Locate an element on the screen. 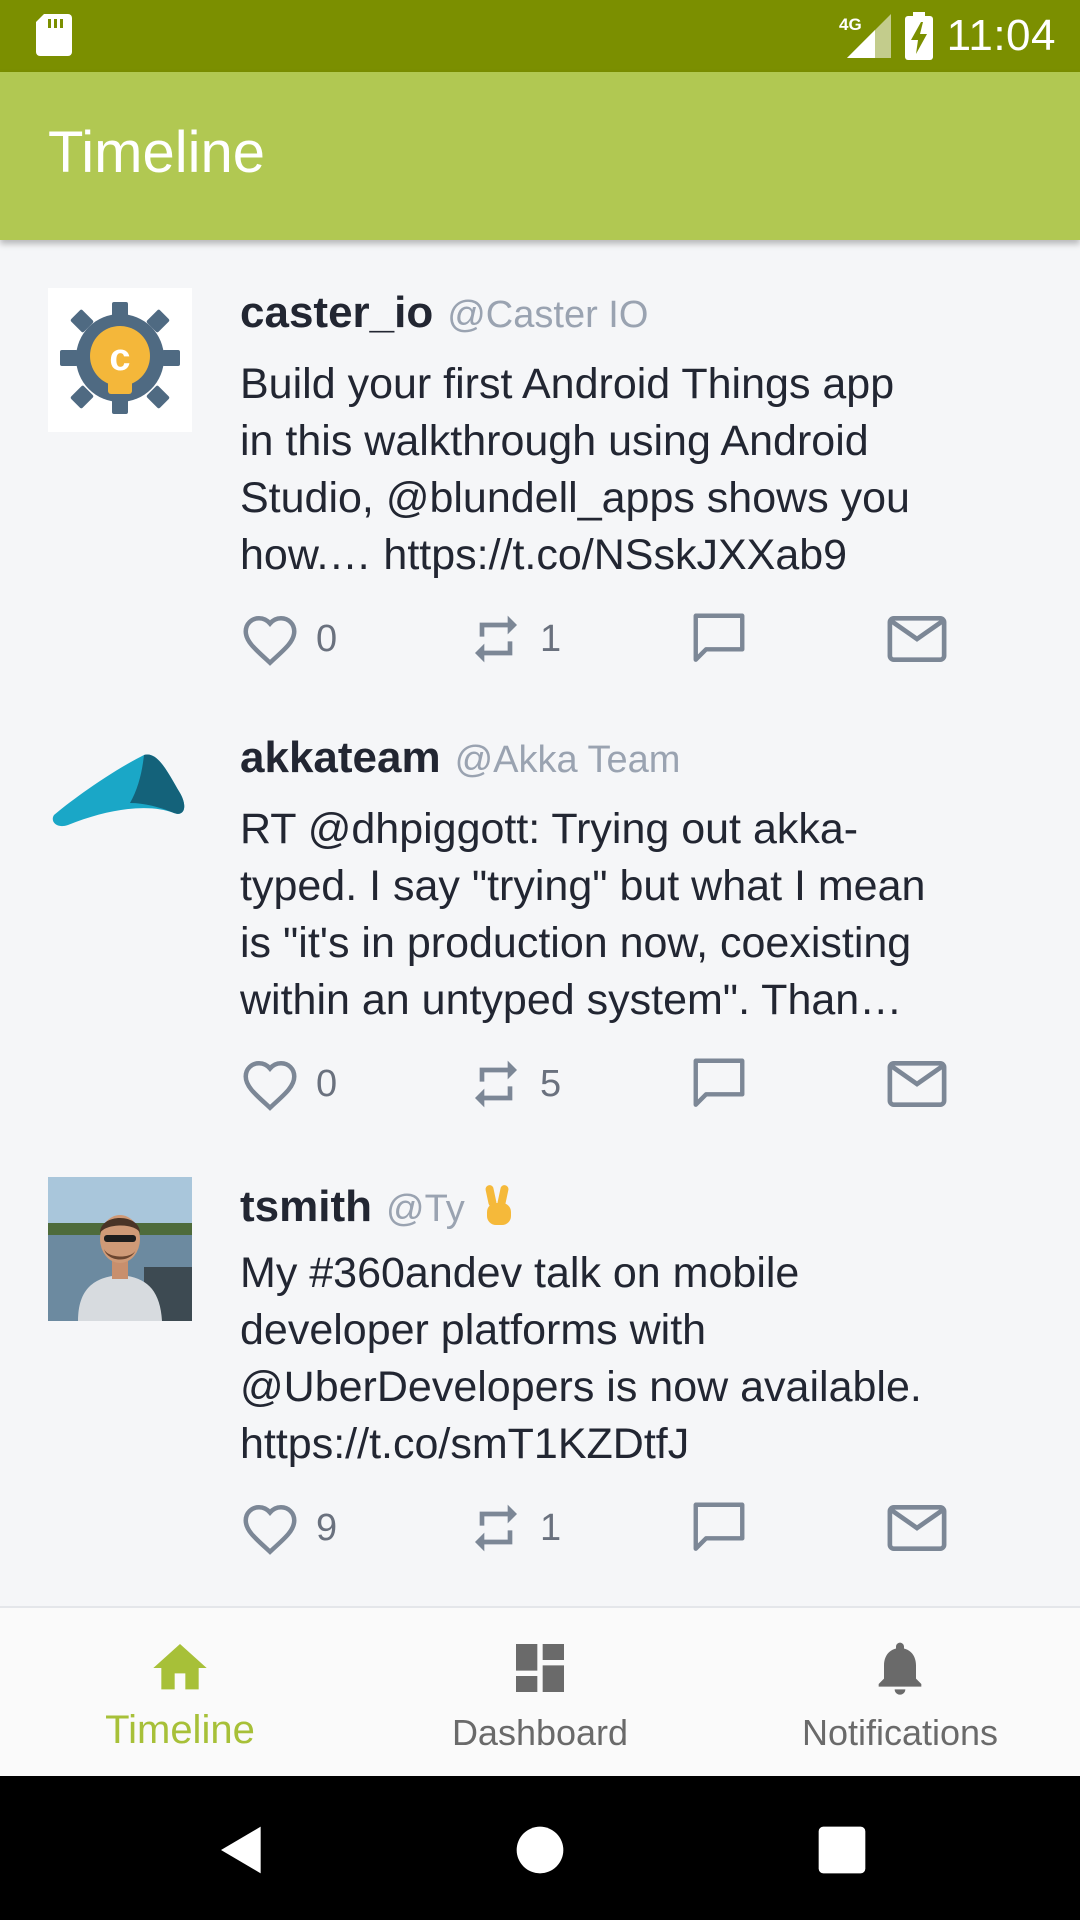 Image resolution: width=1080 pixels, height=1920 pixels. tweet-header: akkateam @Akka Team is located at coordinates (635, 763).